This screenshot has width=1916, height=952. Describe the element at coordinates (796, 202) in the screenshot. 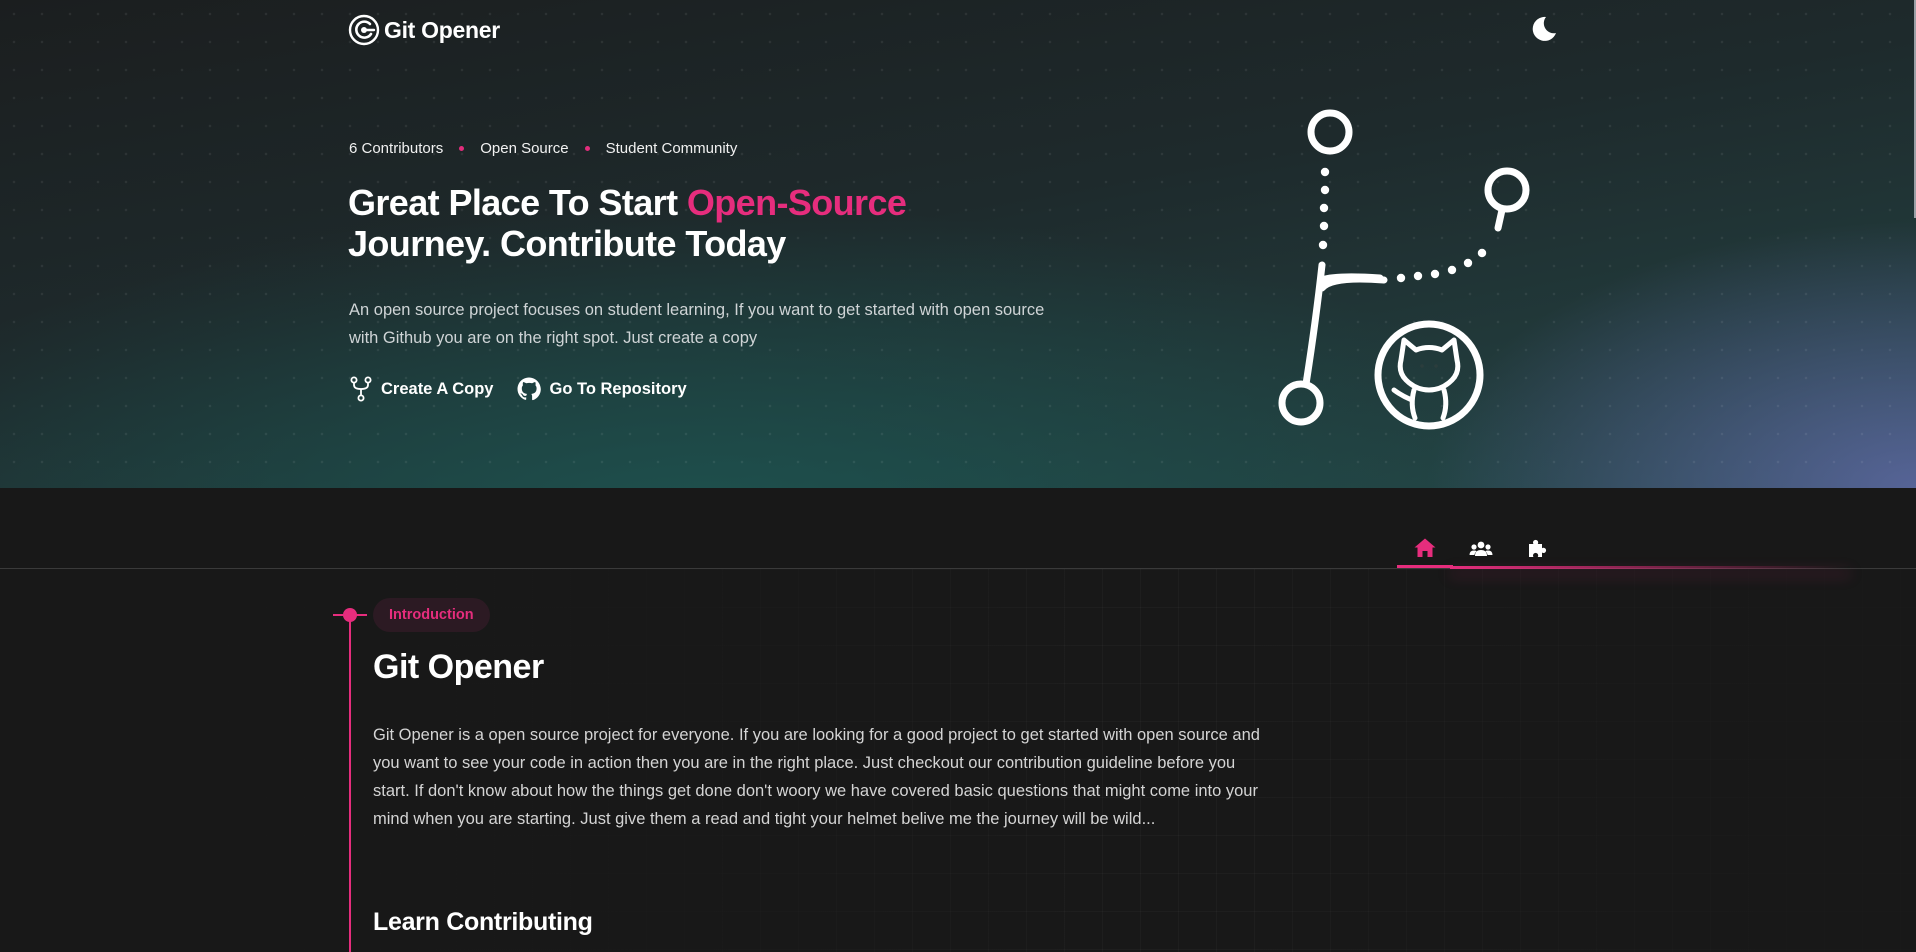

I see `headline-accent: Open-Source` at that location.